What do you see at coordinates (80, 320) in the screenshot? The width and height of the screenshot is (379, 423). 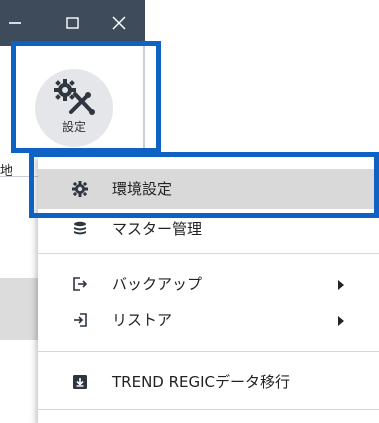 I see `import-icon` at bounding box center [80, 320].